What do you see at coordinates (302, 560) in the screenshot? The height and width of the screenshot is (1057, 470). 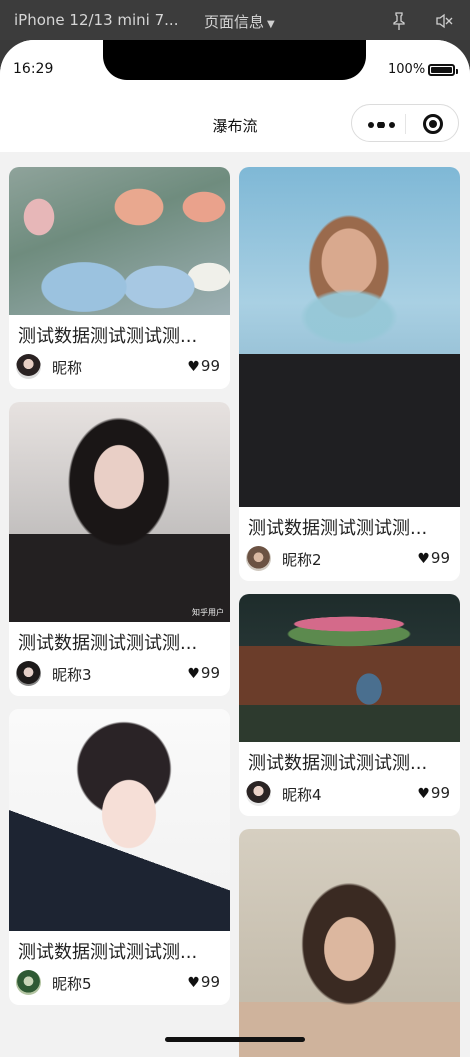 I see `card-nickname: 昵称2` at bounding box center [302, 560].